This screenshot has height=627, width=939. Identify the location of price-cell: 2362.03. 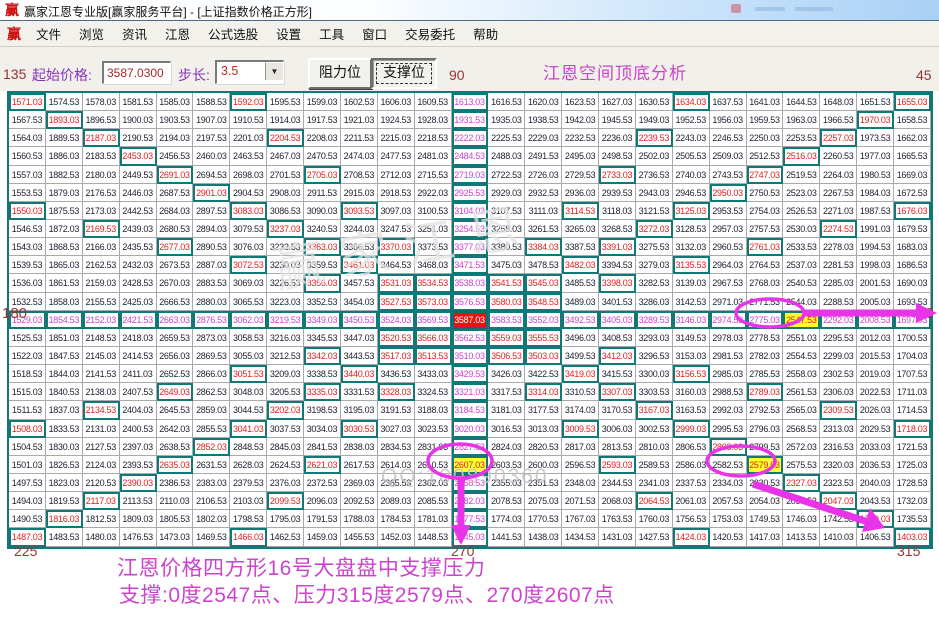
(433, 483).